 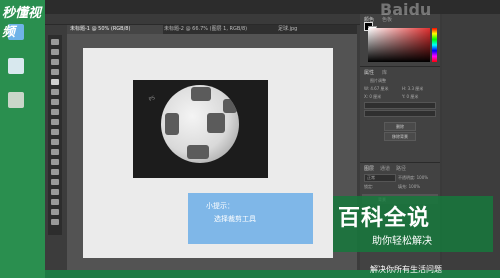 What do you see at coordinates (400, 136) in the screenshot?
I see `remove-background-button: 移除背景` at bounding box center [400, 136].